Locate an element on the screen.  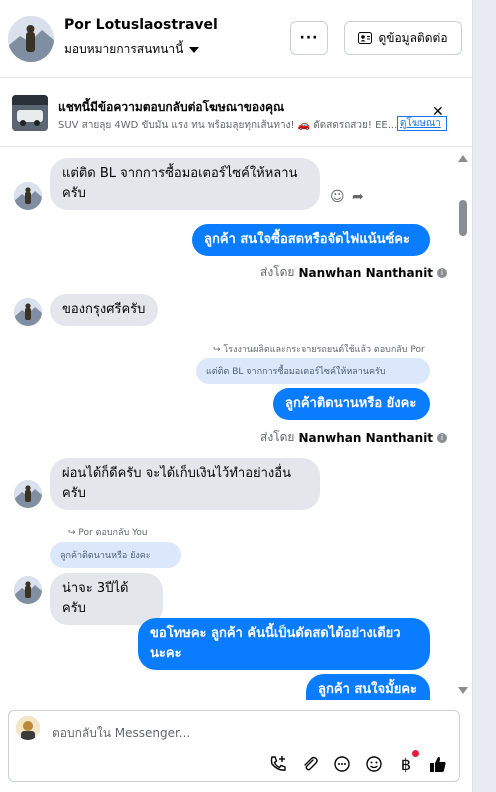
close-icon: ✕ is located at coordinates (438, 112).